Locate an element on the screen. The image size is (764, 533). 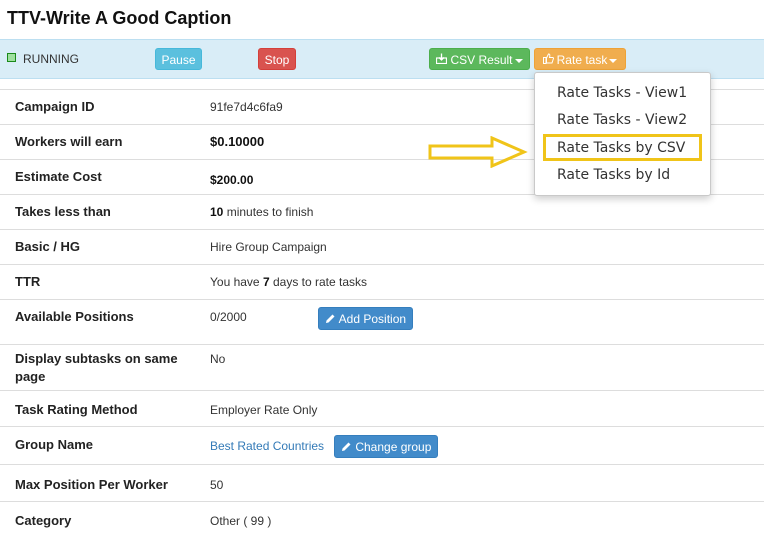
detail-value: $200.00 is located at coordinates (232, 180).